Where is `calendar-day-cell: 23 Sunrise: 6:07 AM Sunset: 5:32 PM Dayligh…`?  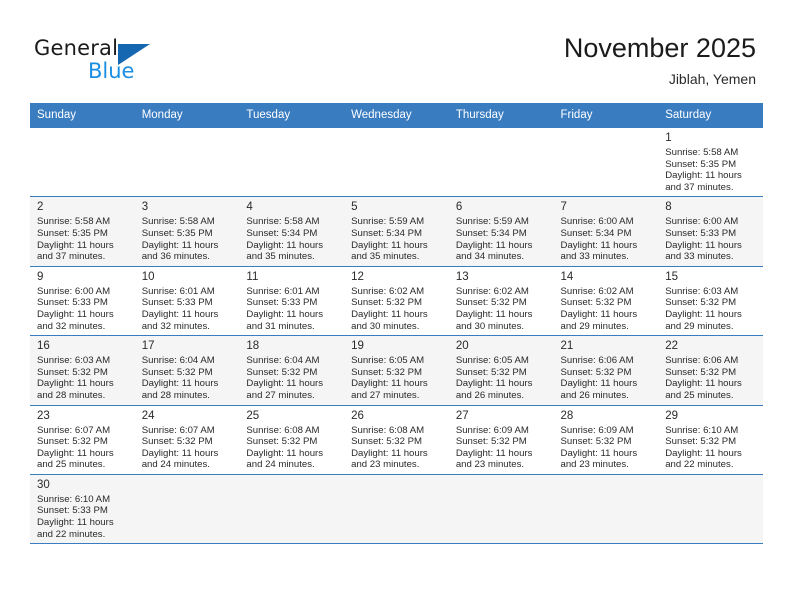 calendar-day-cell: 23 Sunrise: 6:07 AM Sunset: 5:32 PM Dayligh… is located at coordinates (82, 439).